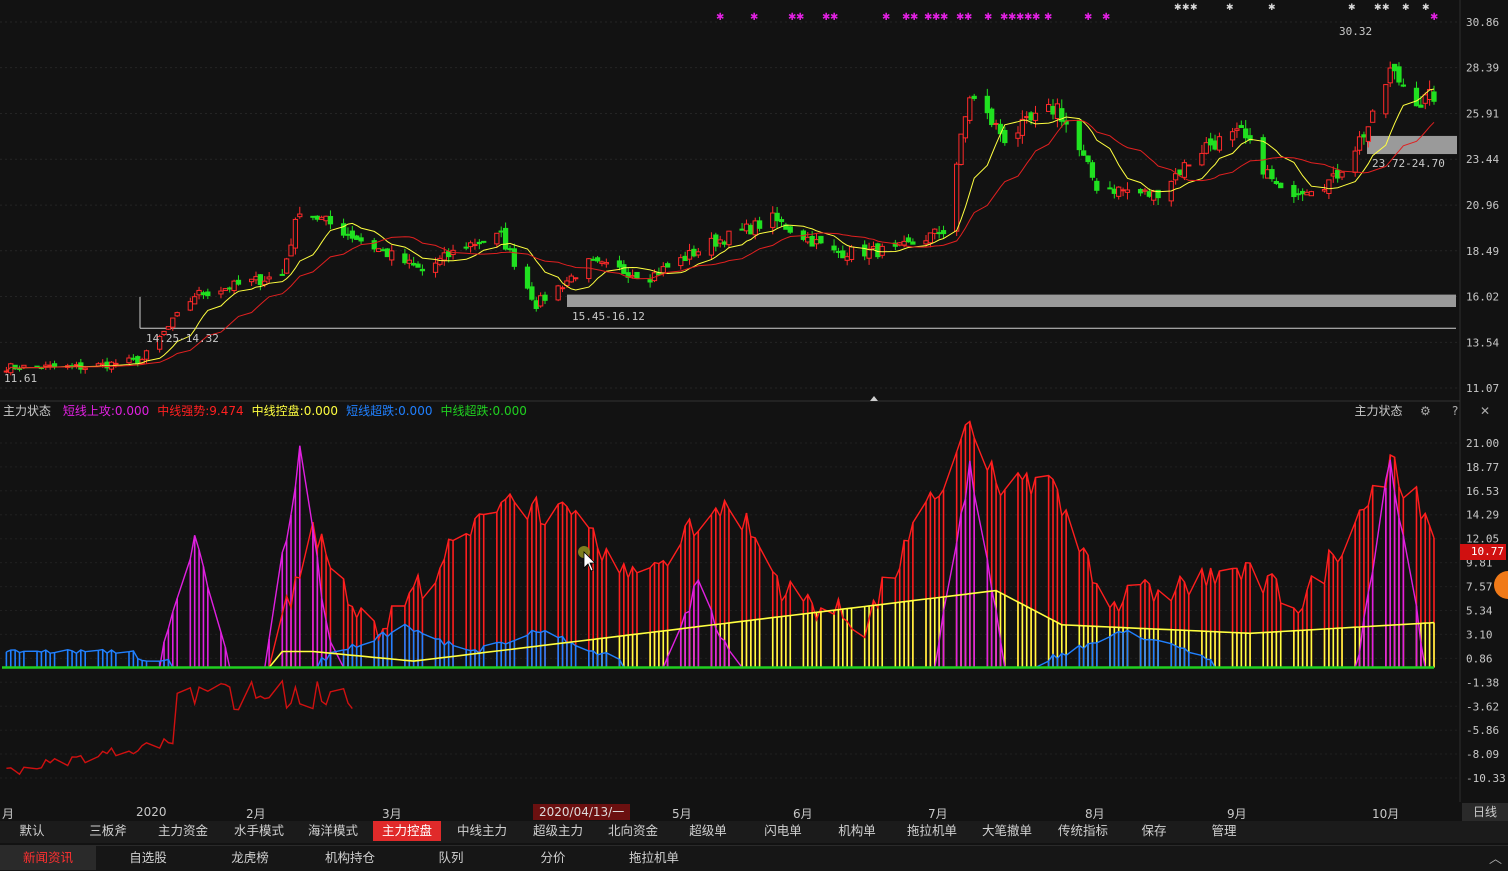  I want to click on tab-8: 北向资金, so click(633, 831).